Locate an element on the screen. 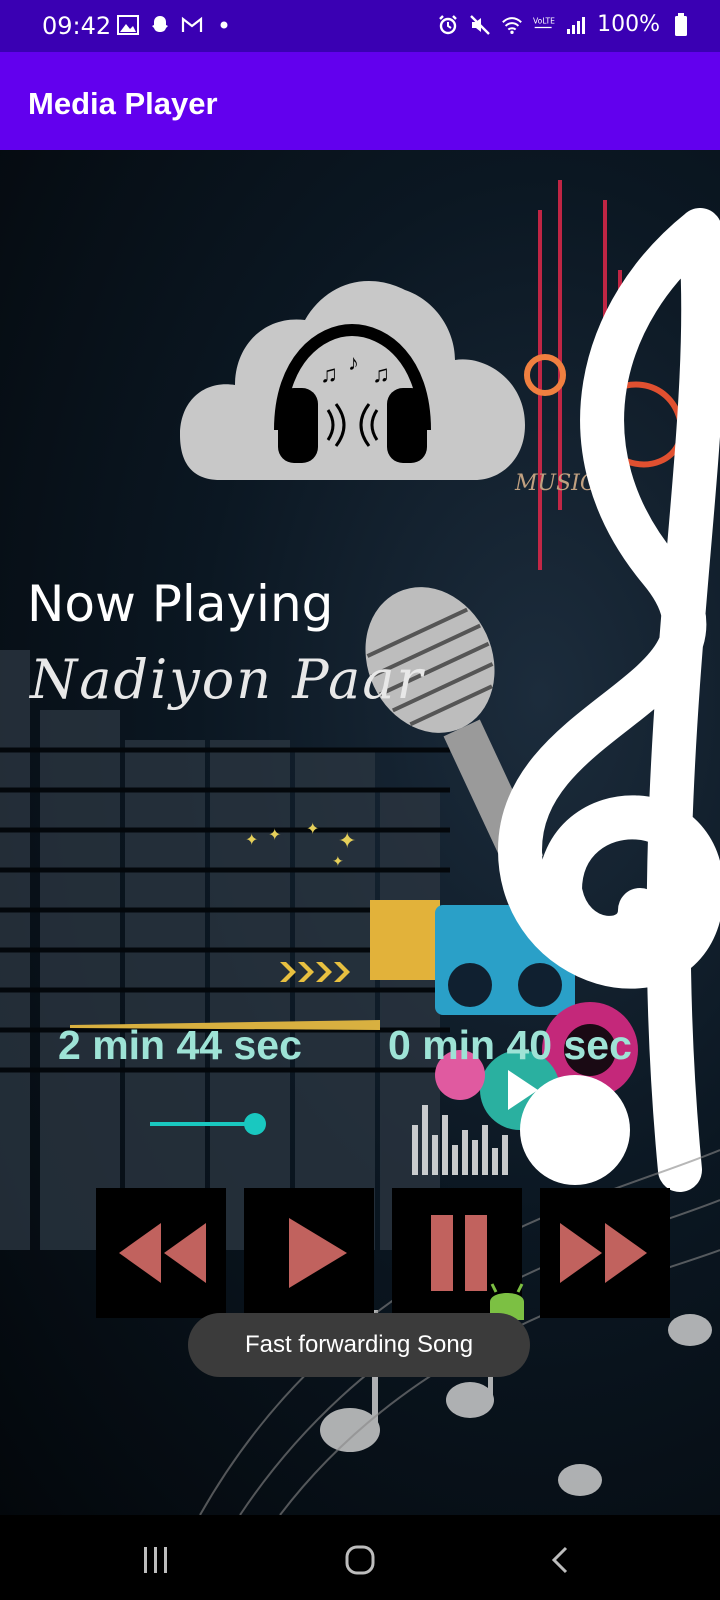  svg-text: VoLTE1 is located at coordinates (544, 20).